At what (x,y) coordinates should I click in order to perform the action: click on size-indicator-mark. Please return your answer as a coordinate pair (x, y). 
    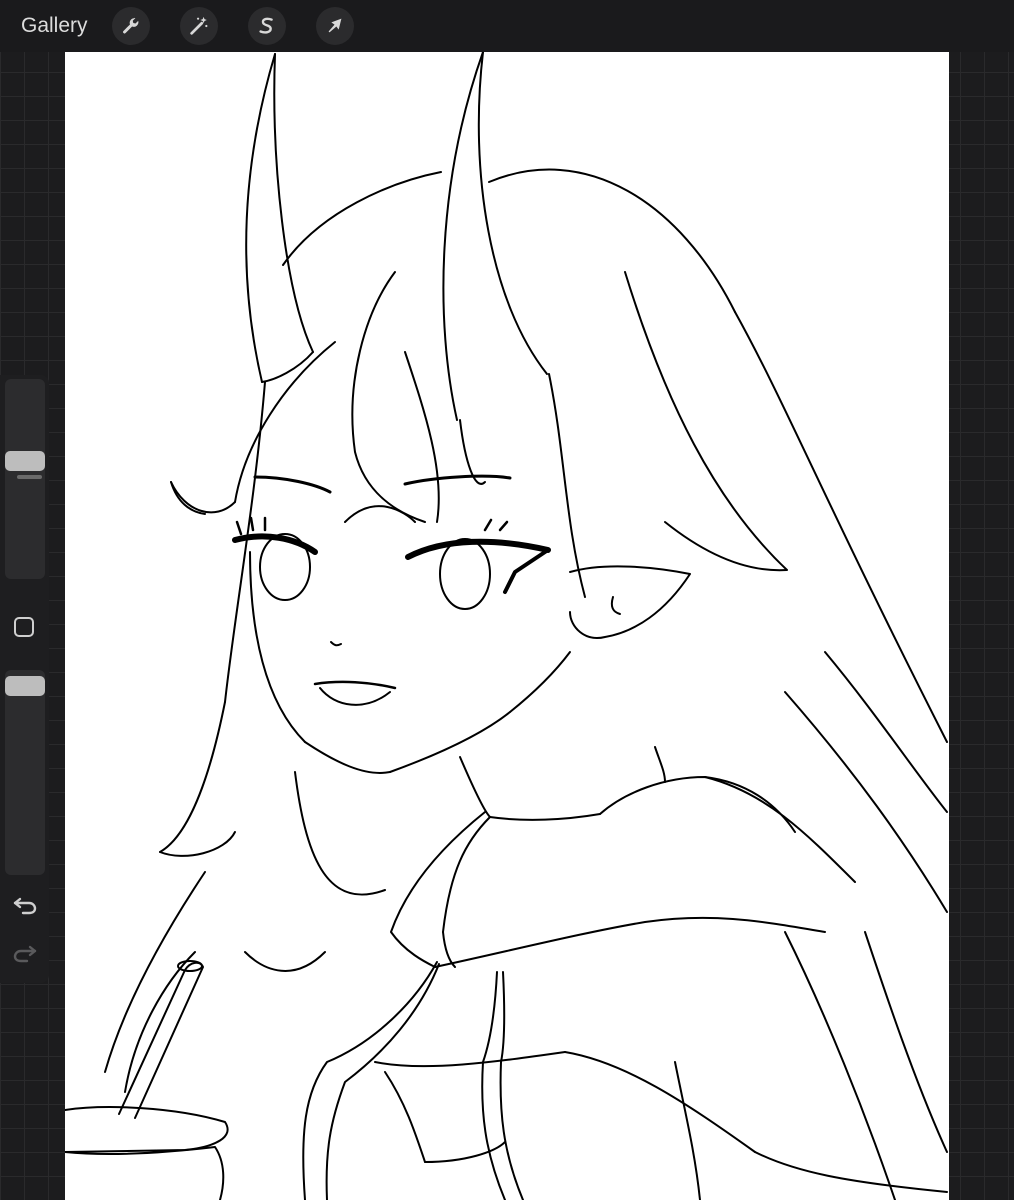
    Looking at the image, I should click on (29, 477).